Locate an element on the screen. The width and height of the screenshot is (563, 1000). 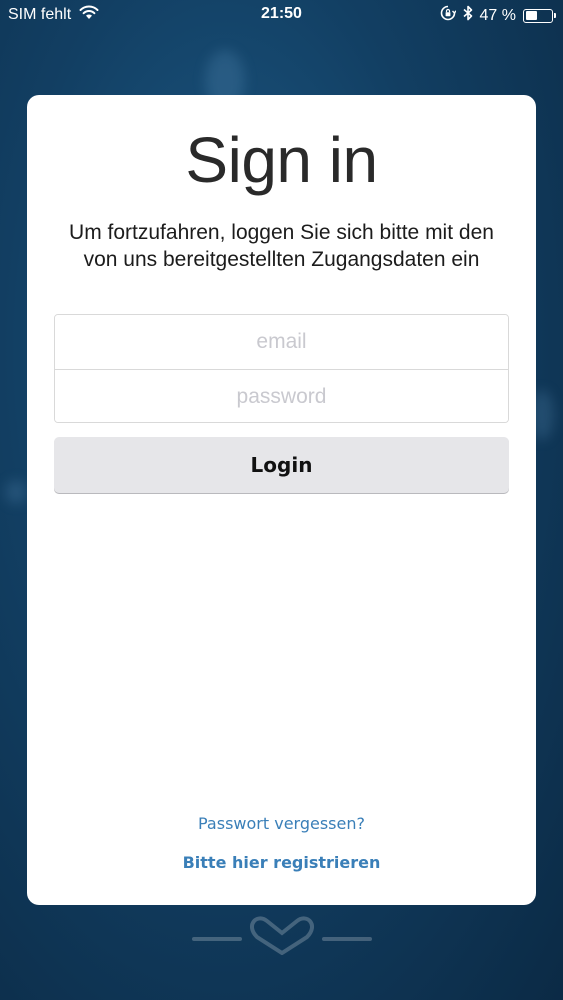
email-field is located at coordinates (281, 342).